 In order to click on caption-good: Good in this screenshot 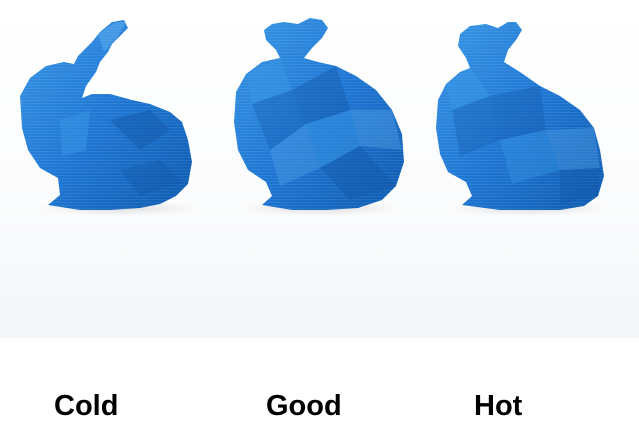, I will do `click(304, 406)`.